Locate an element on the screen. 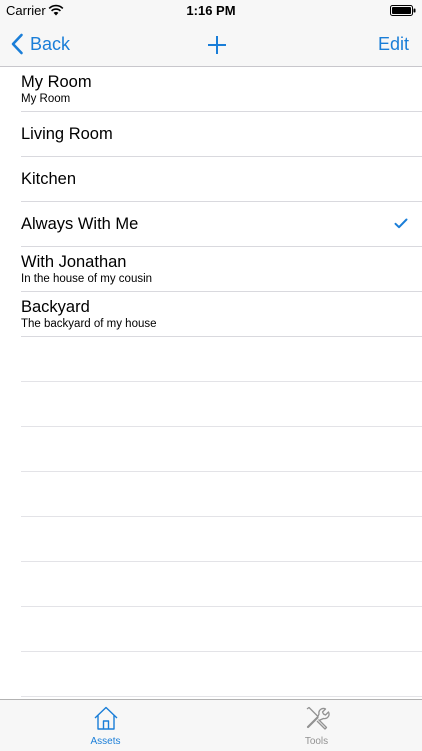  back-button: Back is located at coordinates (40, 44).